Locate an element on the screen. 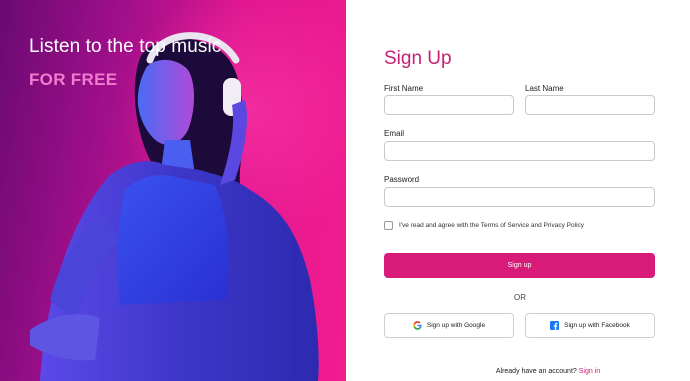 Image resolution: width=690 pixels, height=381 pixels. already-have-account-text: Already have an account? is located at coordinates (536, 371).